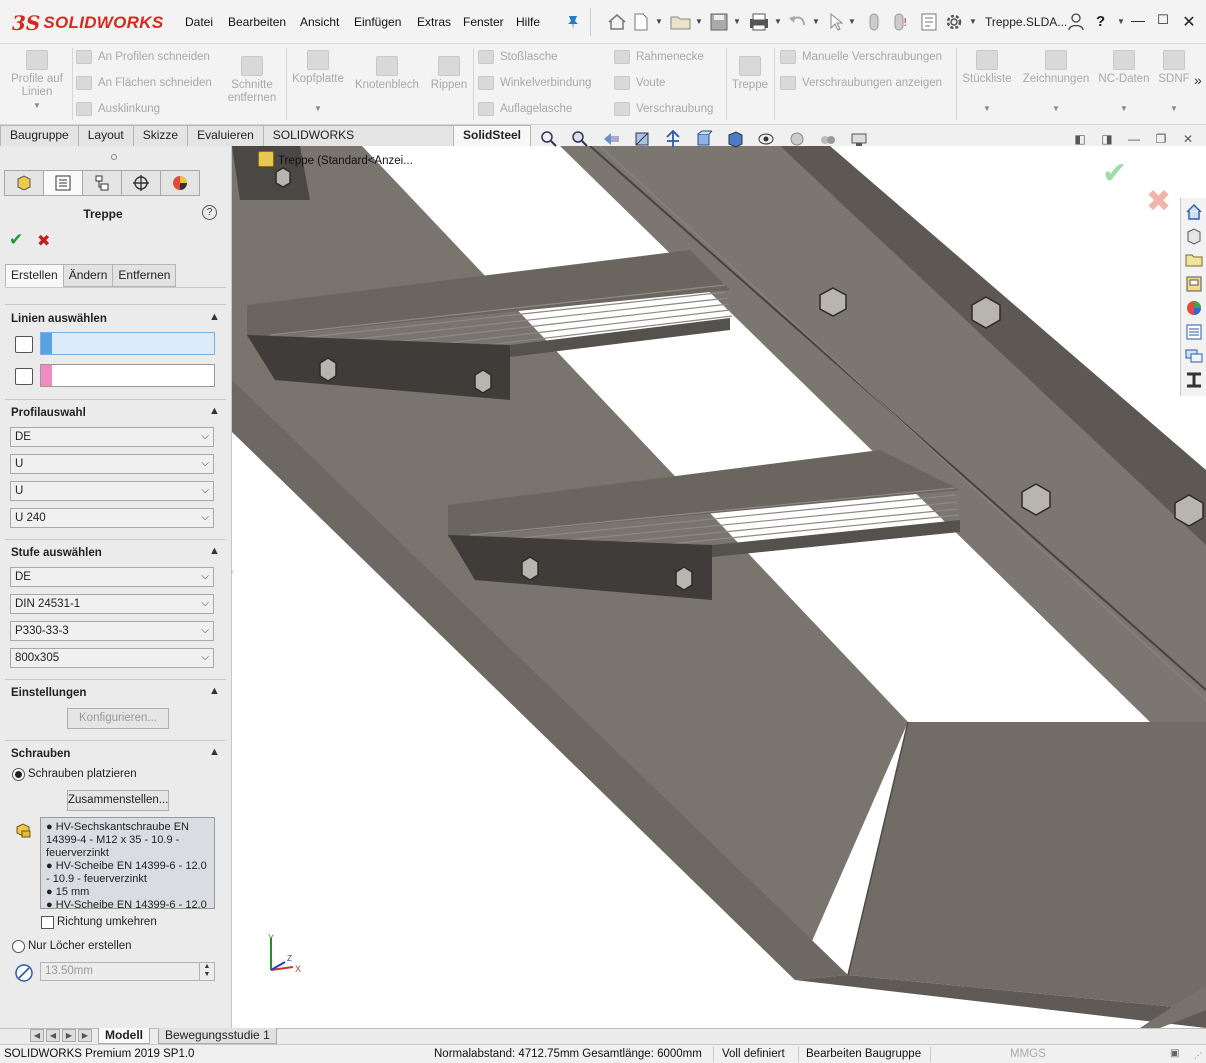 The width and height of the screenshot is (1206, 1063). I want to click on forum-icon, so click(1194, 356).